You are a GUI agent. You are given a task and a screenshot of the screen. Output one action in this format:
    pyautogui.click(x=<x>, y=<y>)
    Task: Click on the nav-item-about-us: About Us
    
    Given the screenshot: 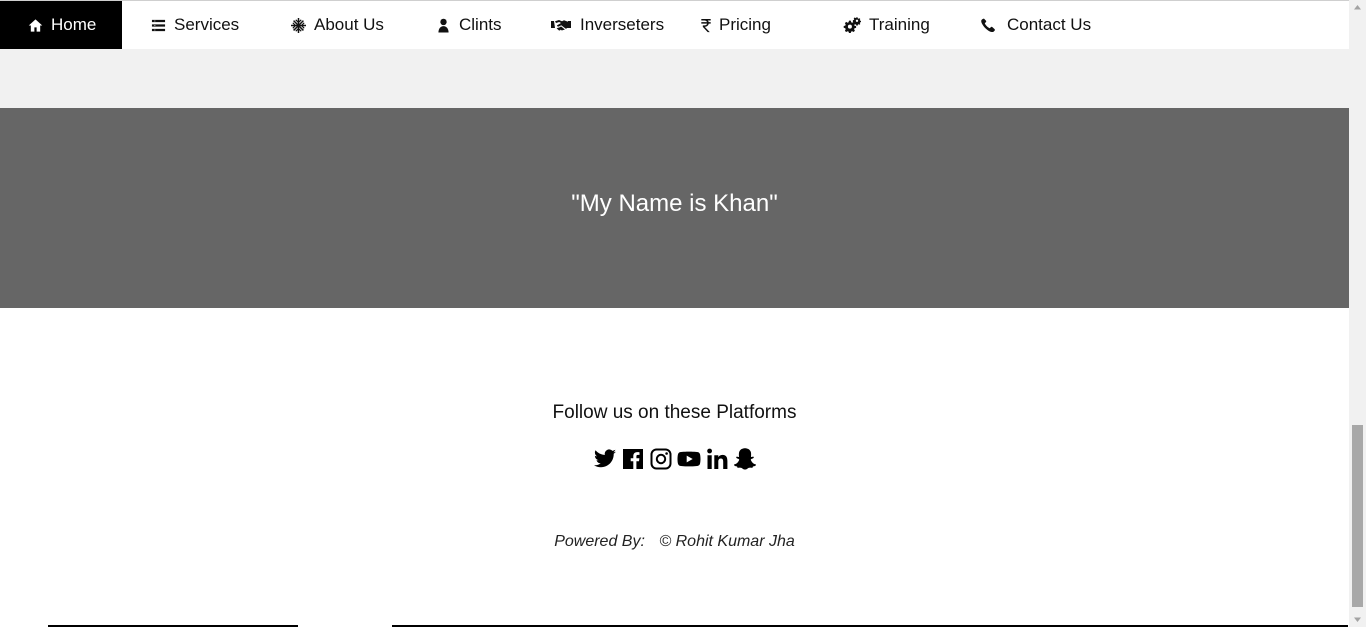 What is the action you would take?
    pyautogui.click(x=334, y=25)
    